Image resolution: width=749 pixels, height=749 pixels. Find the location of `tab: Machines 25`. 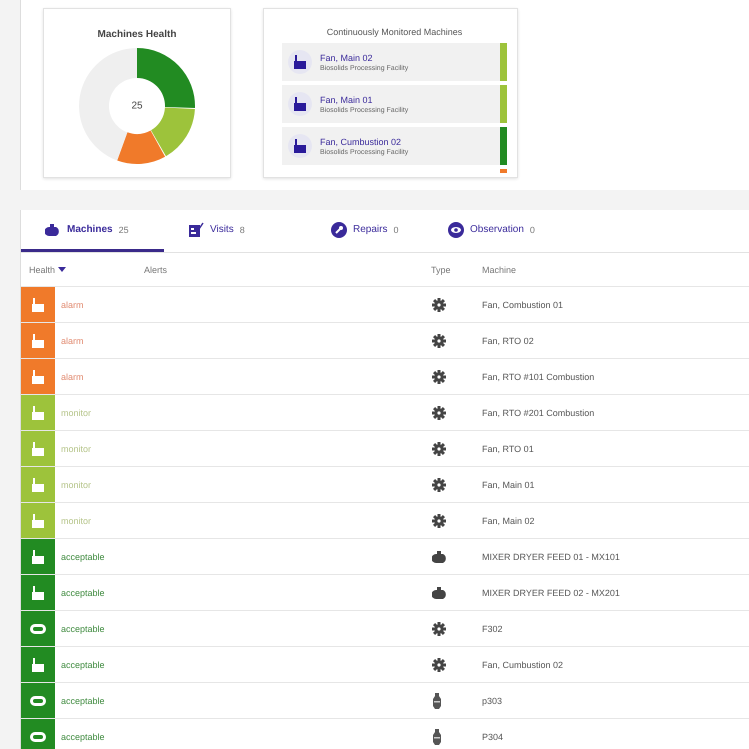

tab: Machines 25 is located at coordinates (92, 231).